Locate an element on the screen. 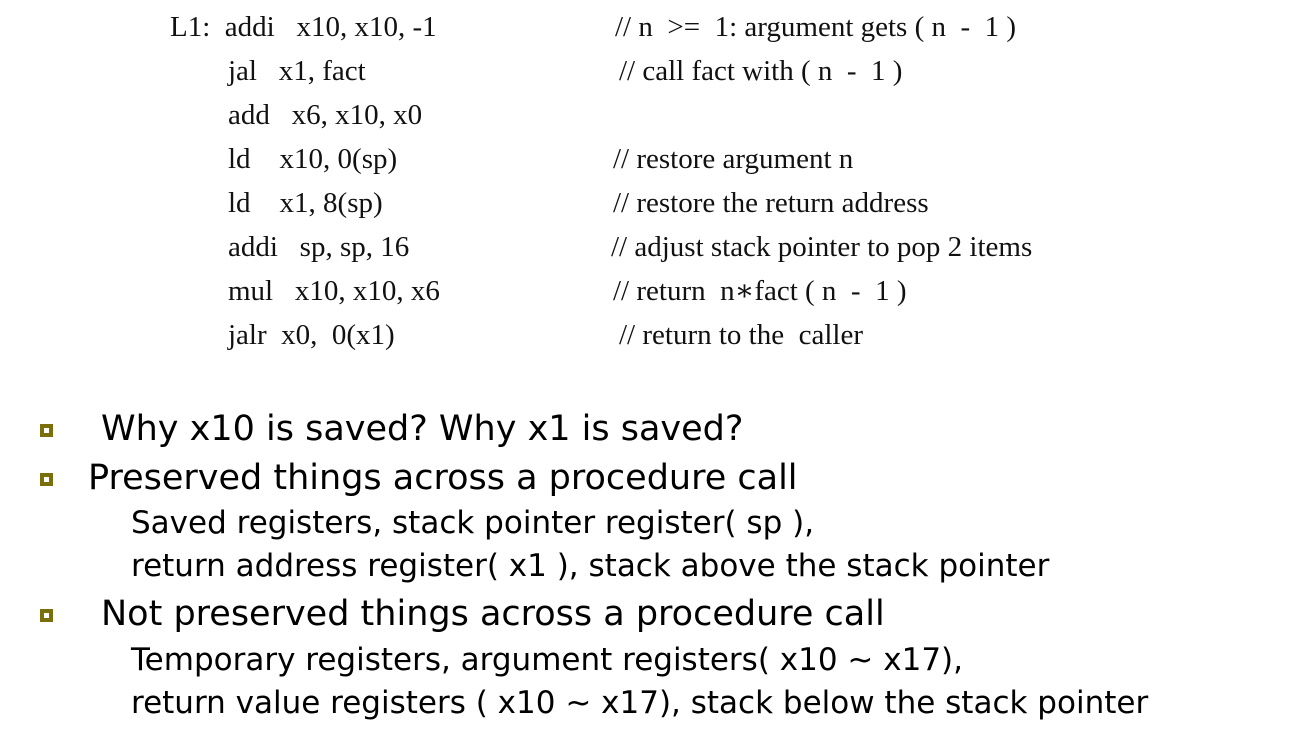 This screenshot has width=1298, height=743. code-line-2: jal x1, fact is located at coordinates (297, 71).